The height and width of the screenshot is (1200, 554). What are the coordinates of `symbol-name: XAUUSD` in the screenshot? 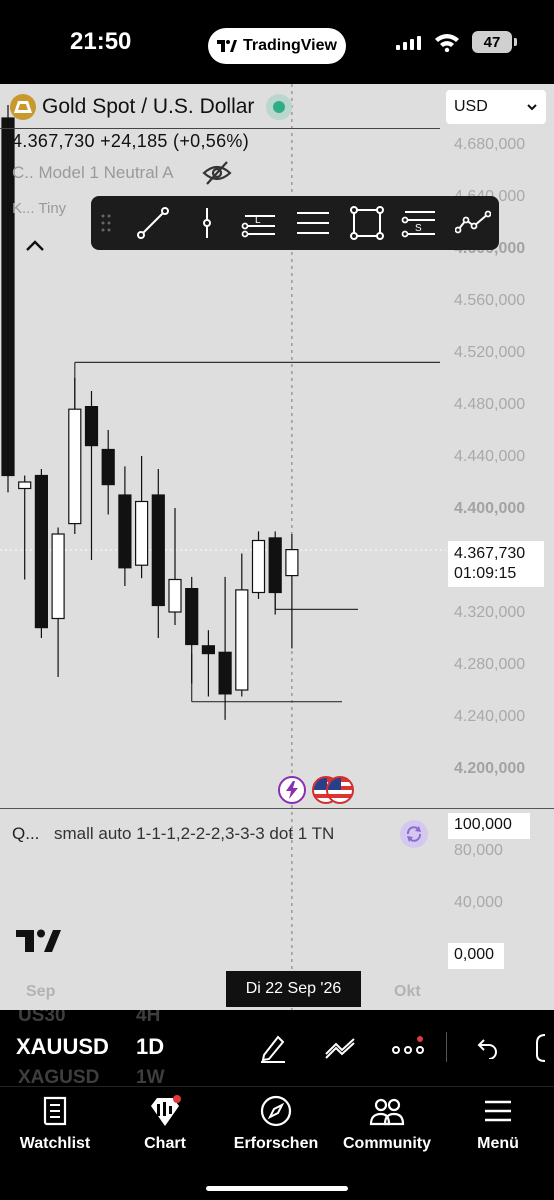 It's located at (62, 1047).